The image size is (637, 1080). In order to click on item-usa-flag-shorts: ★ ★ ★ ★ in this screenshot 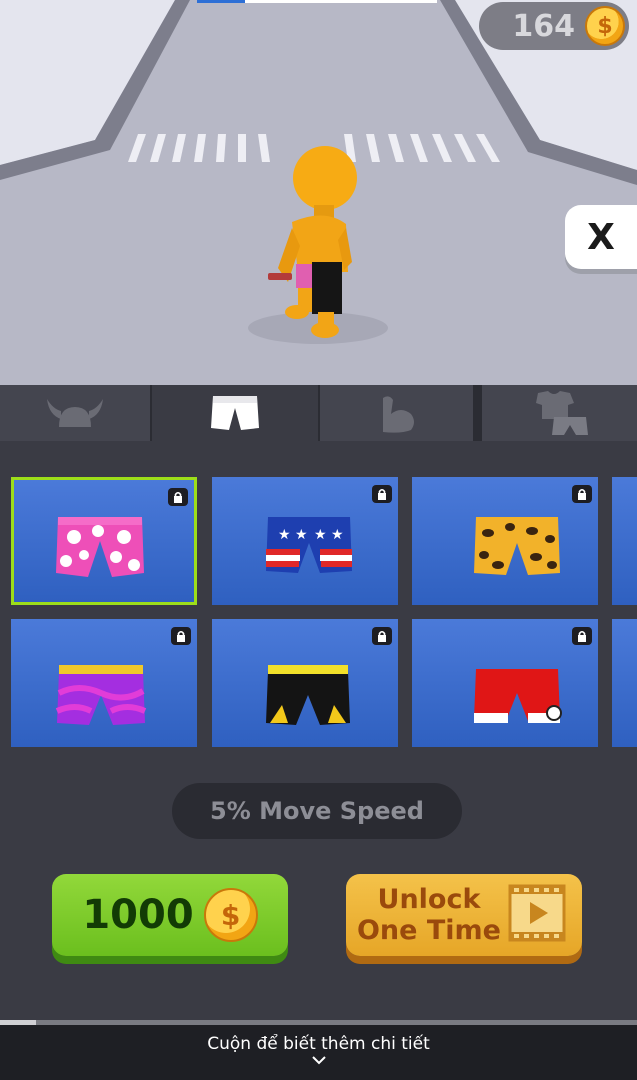, I will do `click(305, 541)`.